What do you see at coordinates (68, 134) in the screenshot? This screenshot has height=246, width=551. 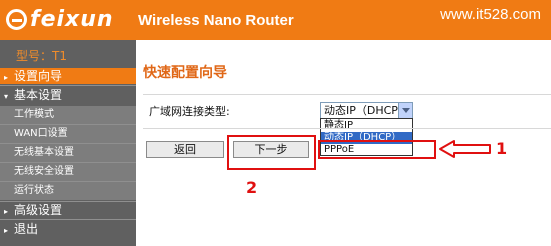 I see `sidebar-item-wan-settings: WAN口设置` at bounding box center [68, 134].